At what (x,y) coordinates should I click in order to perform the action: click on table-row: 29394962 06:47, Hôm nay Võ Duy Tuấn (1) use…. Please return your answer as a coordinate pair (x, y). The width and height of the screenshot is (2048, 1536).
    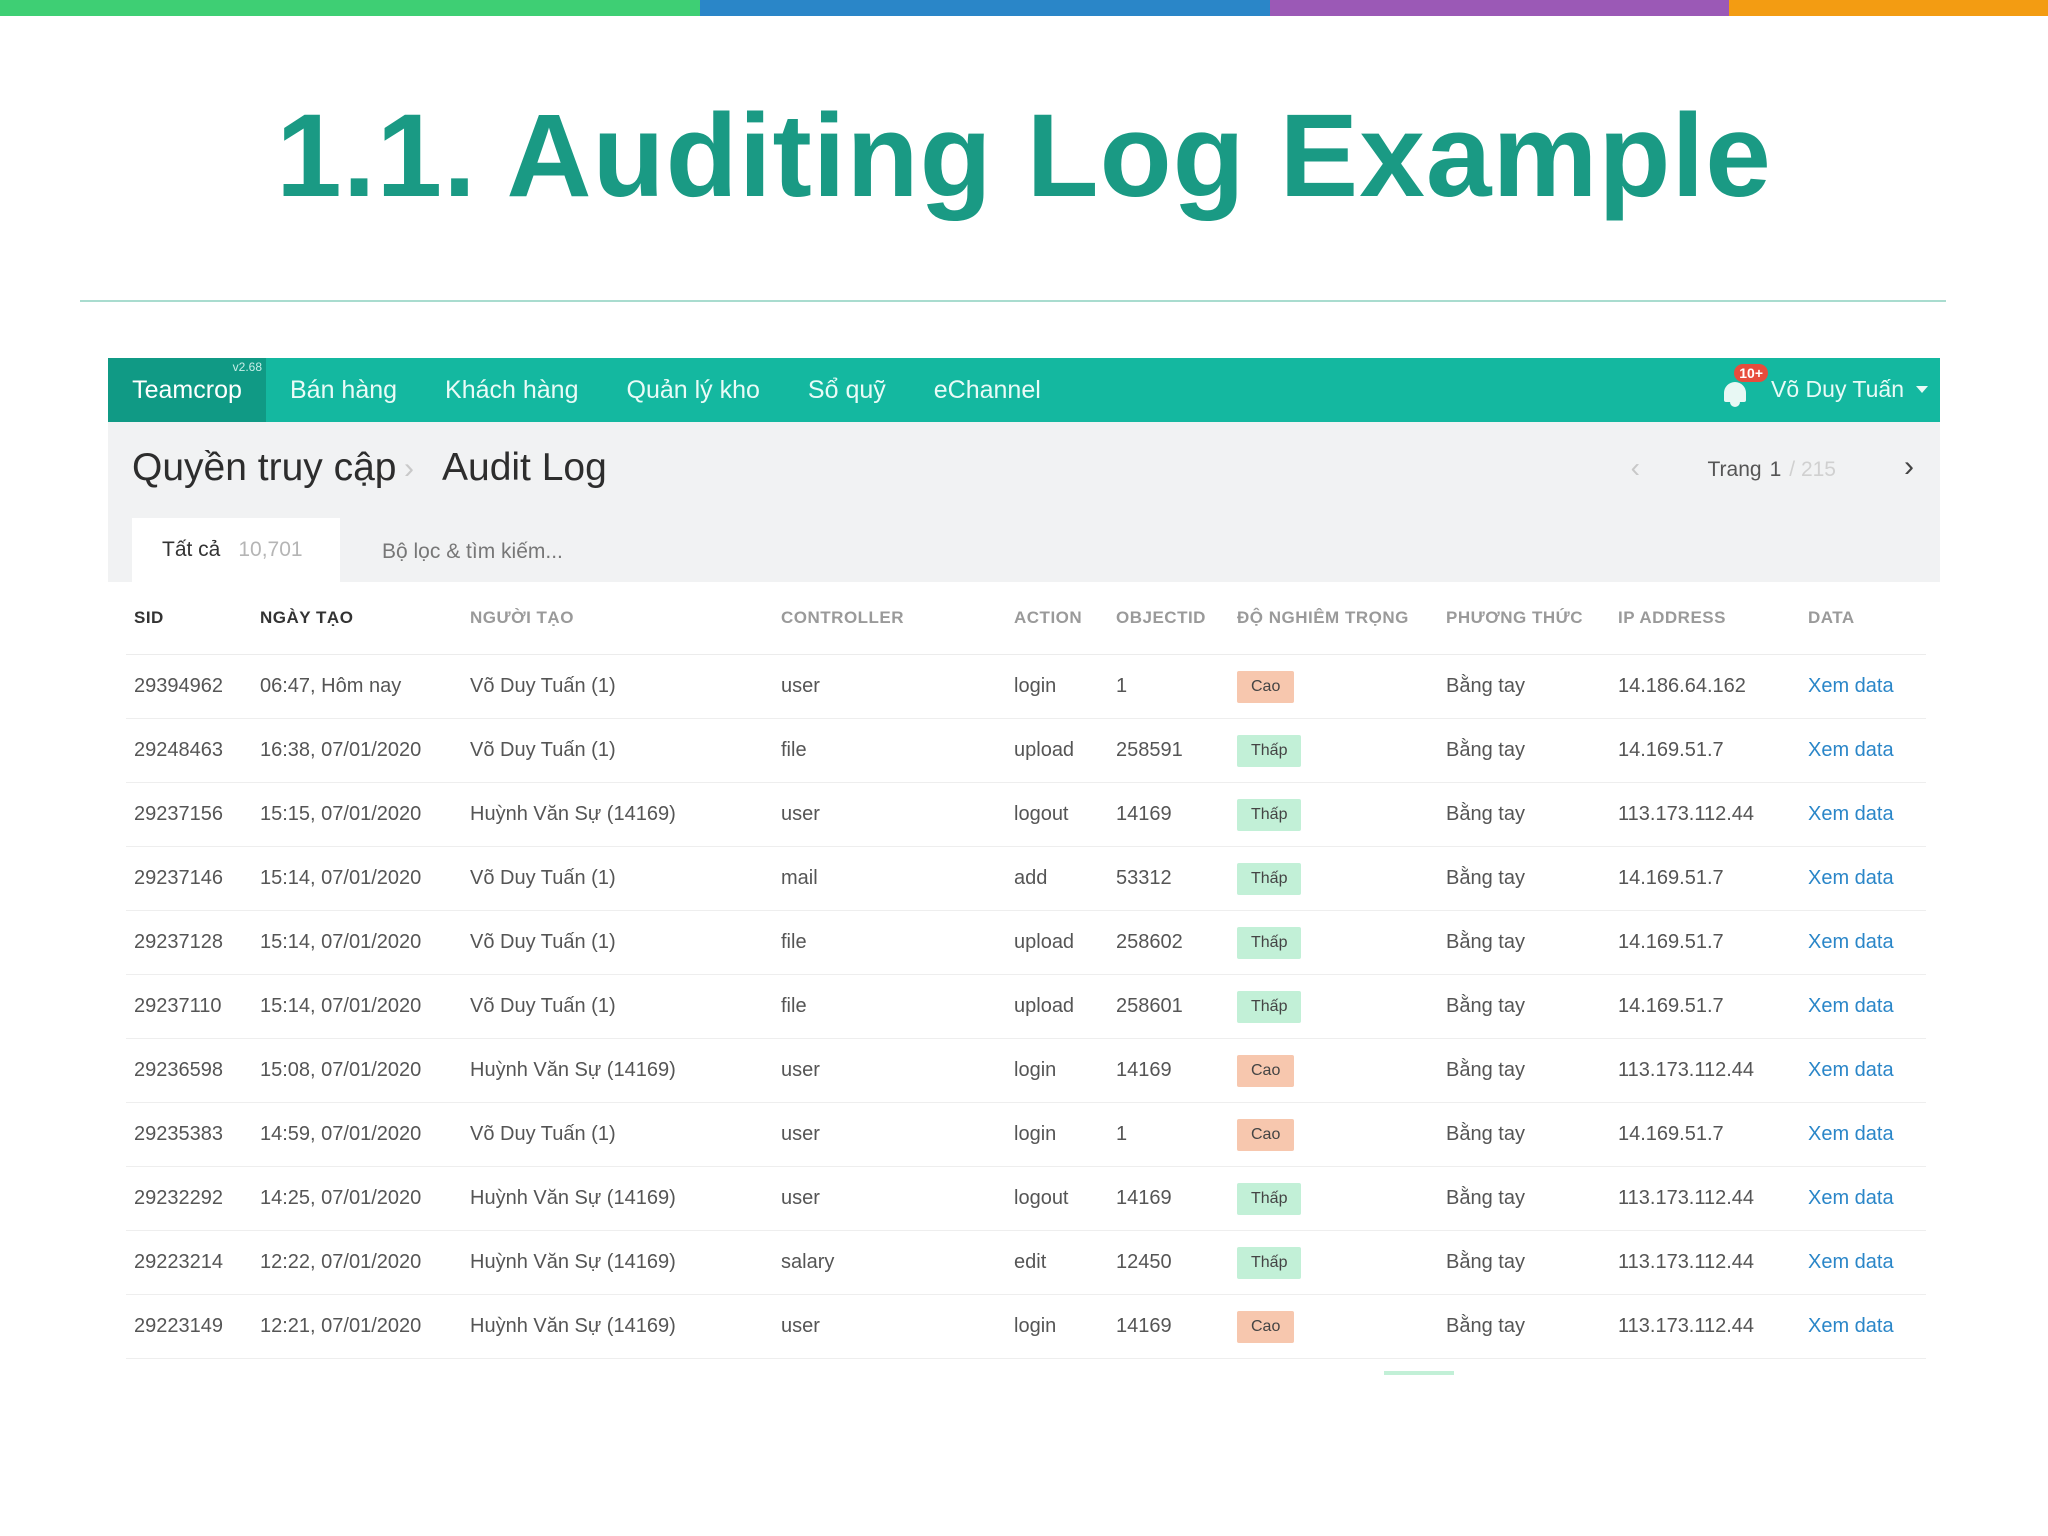
    Looking at the image, I should click on (1026, 686).